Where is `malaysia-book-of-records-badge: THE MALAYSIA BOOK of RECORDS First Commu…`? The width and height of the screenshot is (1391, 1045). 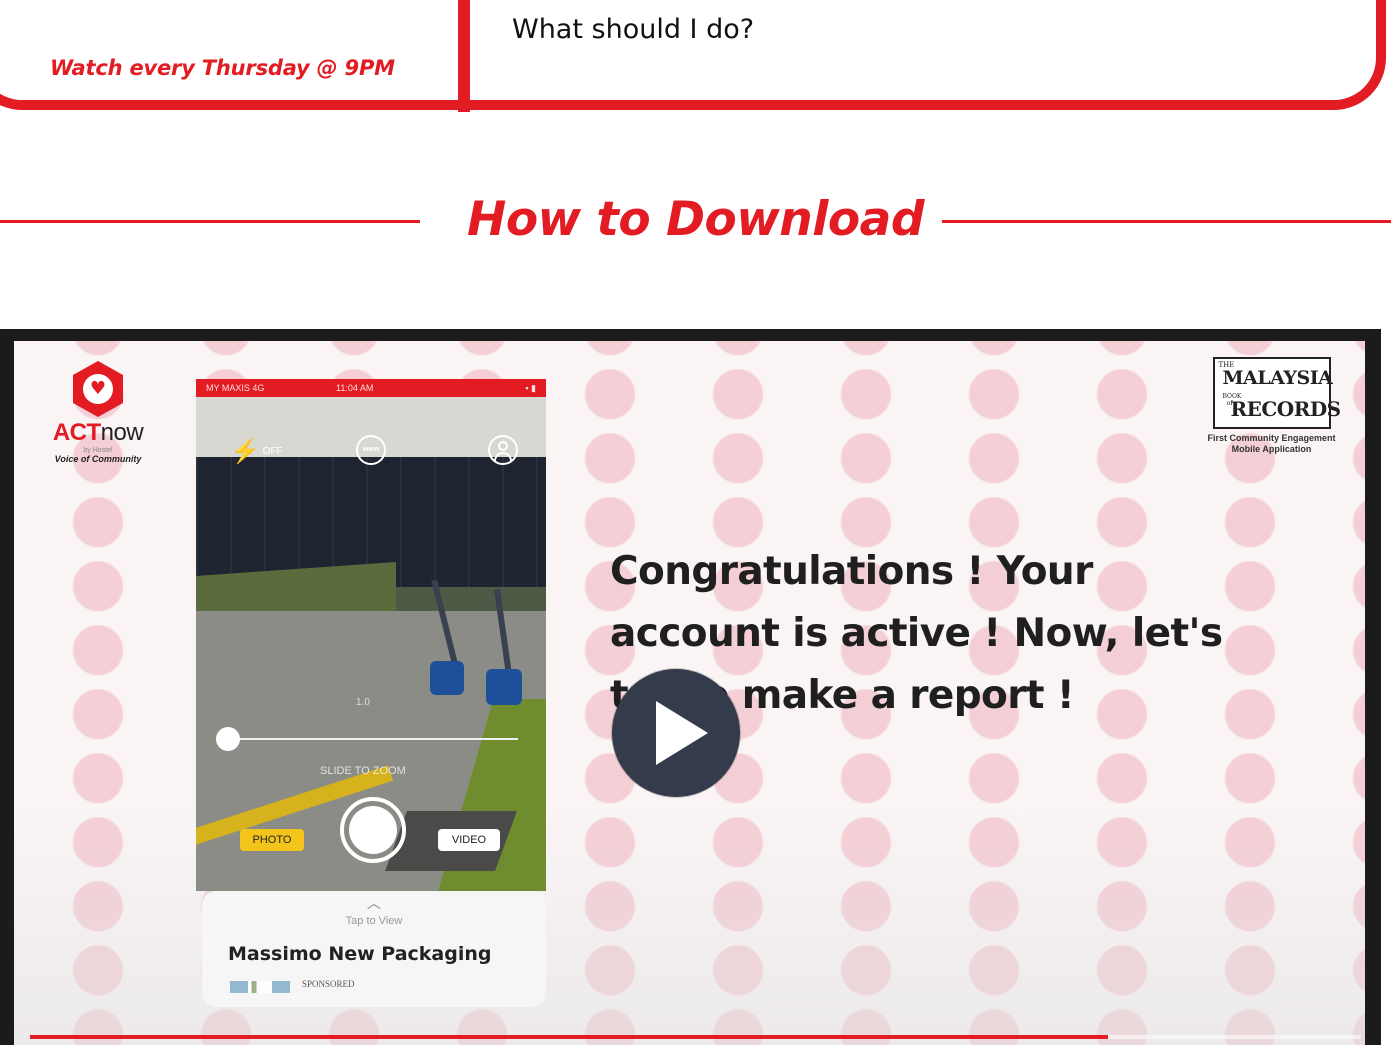
malaysia-book-of-records-badge: THE MALAYSIA BOOK of RECORDS First Commu… is located at coordinates (1271, 406).